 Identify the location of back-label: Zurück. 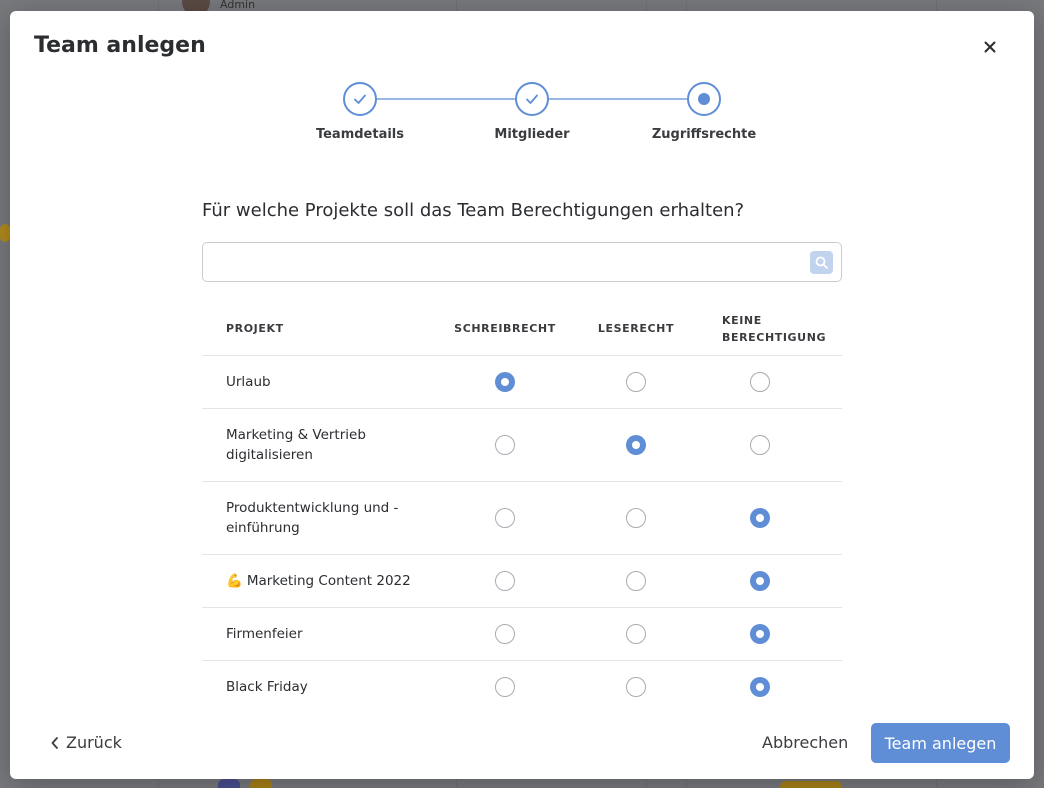
(94, 742).